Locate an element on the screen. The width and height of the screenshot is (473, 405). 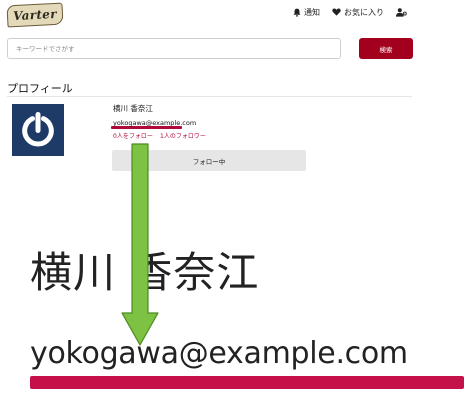
followers-count-link: 1人のフォロワー is located at coordinates (183, 135).